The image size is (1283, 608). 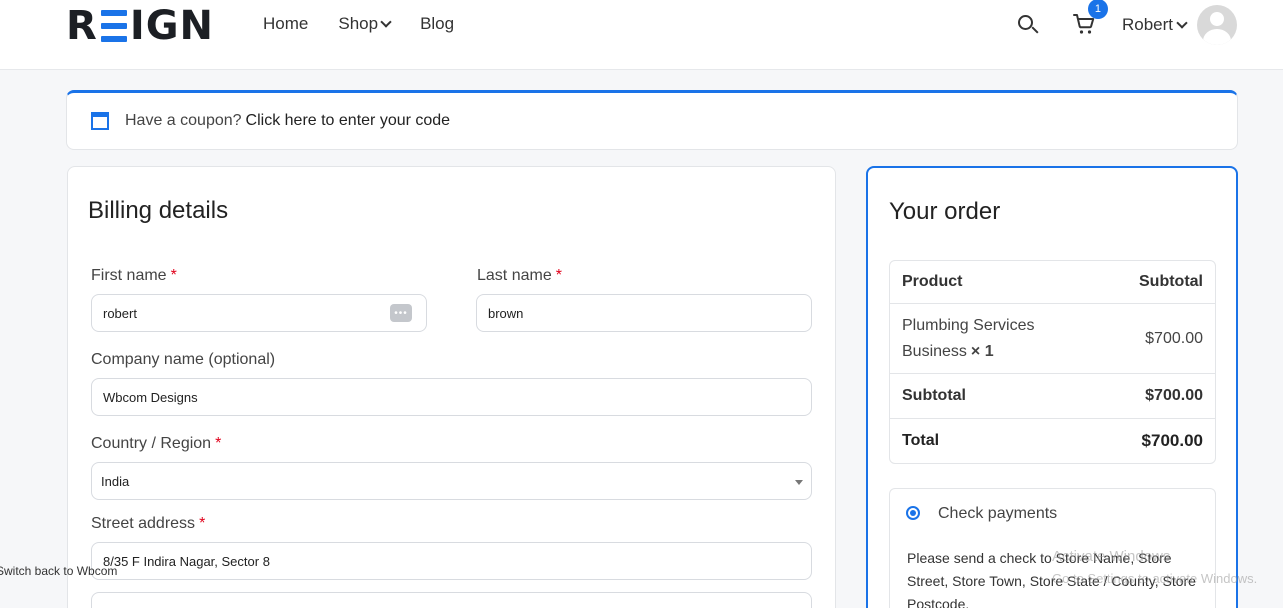 I want to click on country-value: India, so click(x=115, y=481).